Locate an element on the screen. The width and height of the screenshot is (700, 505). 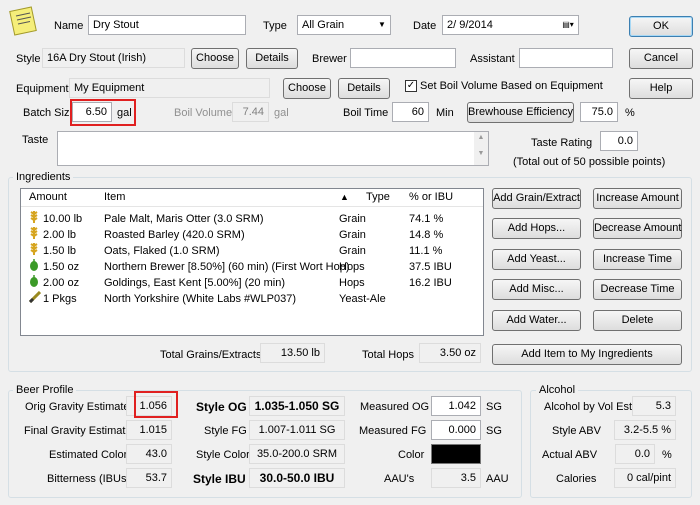
cancel-button: Cancel is located at coordinates (661, 58).